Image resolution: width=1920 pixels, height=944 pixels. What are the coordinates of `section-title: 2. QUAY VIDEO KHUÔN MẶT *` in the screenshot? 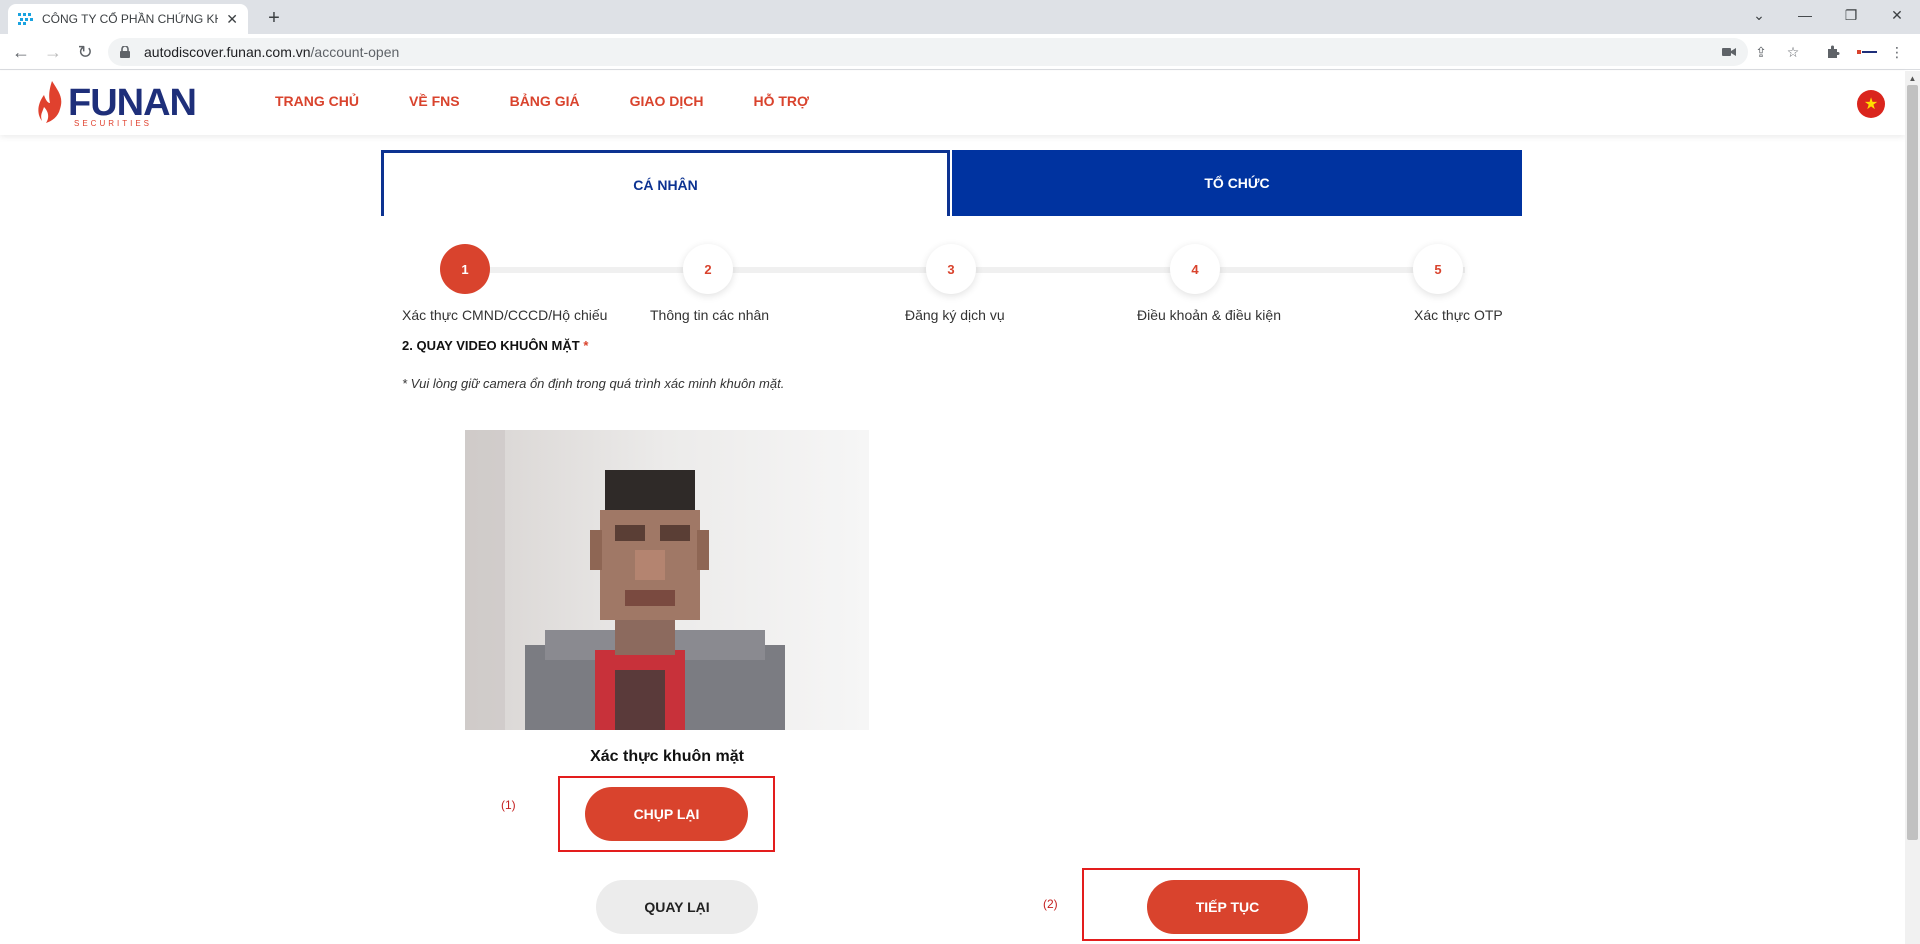 It's located at (495, 345).